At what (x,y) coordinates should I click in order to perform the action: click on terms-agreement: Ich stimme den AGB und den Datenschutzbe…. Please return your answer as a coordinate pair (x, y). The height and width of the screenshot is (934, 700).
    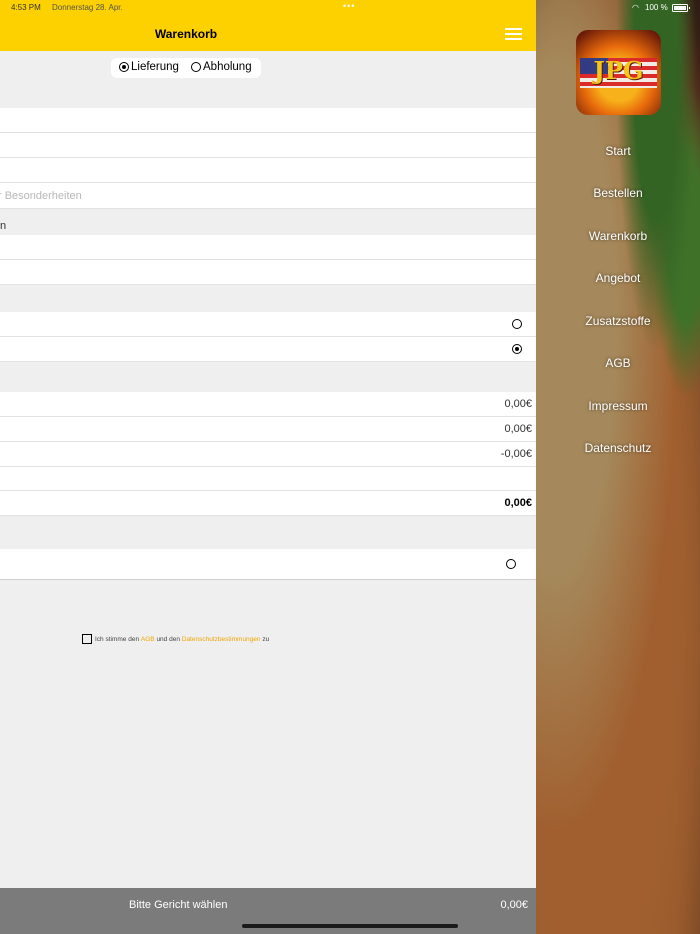
    Looking at the image, I should click on (175, 639).